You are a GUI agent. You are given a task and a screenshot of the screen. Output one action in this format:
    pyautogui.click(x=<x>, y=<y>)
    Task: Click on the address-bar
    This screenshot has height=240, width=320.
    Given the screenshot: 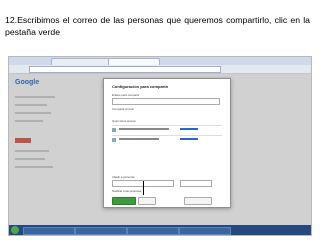 What is the action you would take?
    pyautogui.click(x=160, y=69)
    